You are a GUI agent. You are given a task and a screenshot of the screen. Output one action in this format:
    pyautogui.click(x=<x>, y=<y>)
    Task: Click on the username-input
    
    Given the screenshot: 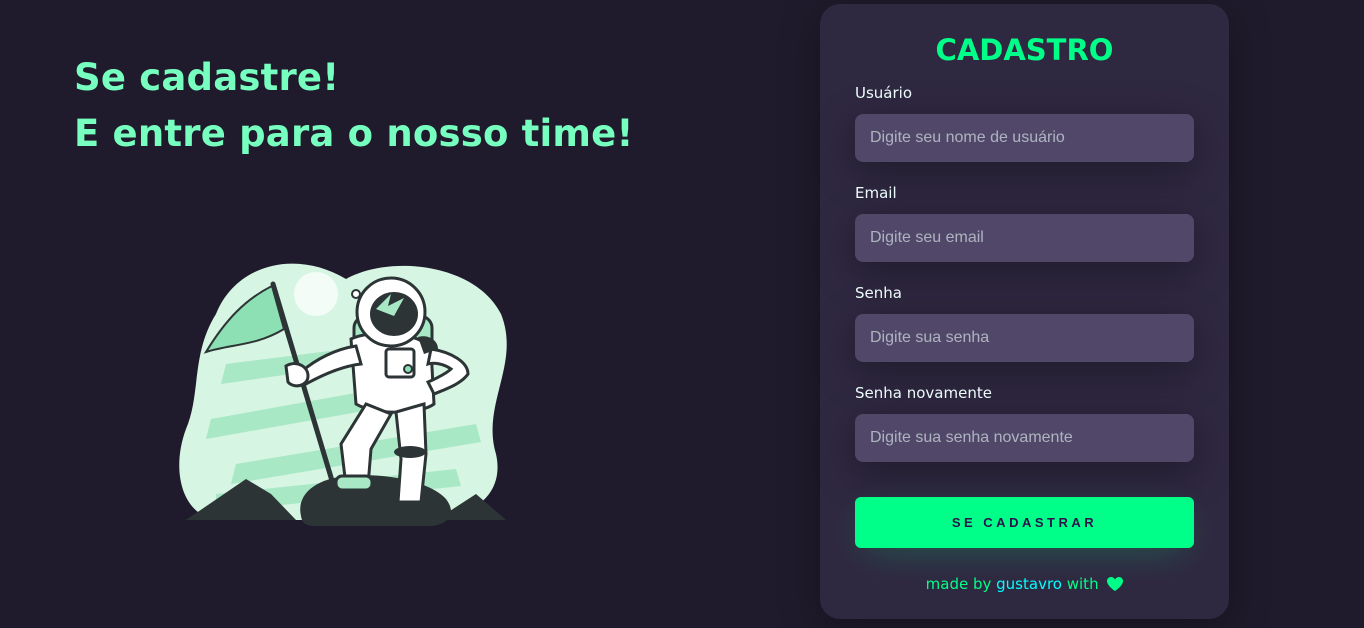 What is the action you would take?
    pyautogui.click(x=1024, y=138)
    